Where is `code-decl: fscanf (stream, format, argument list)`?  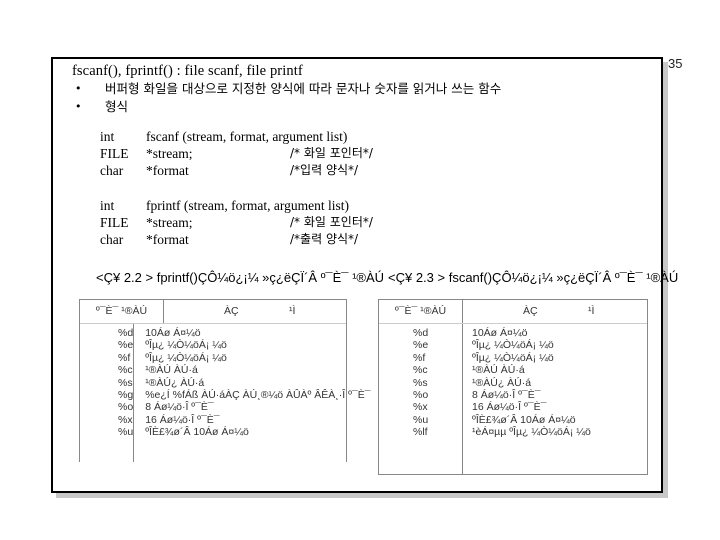 code-decl: fscanf (stream, format, argument list) is located at coordinates (247, 136).